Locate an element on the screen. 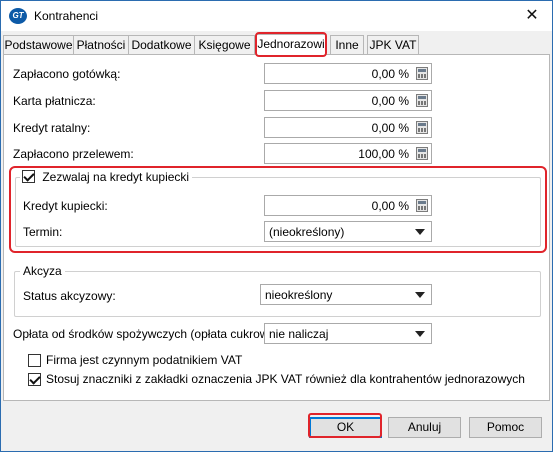 This screenshot has height=452, width=553. cash-value: 0,00 % is located at coordinates (390, 74).